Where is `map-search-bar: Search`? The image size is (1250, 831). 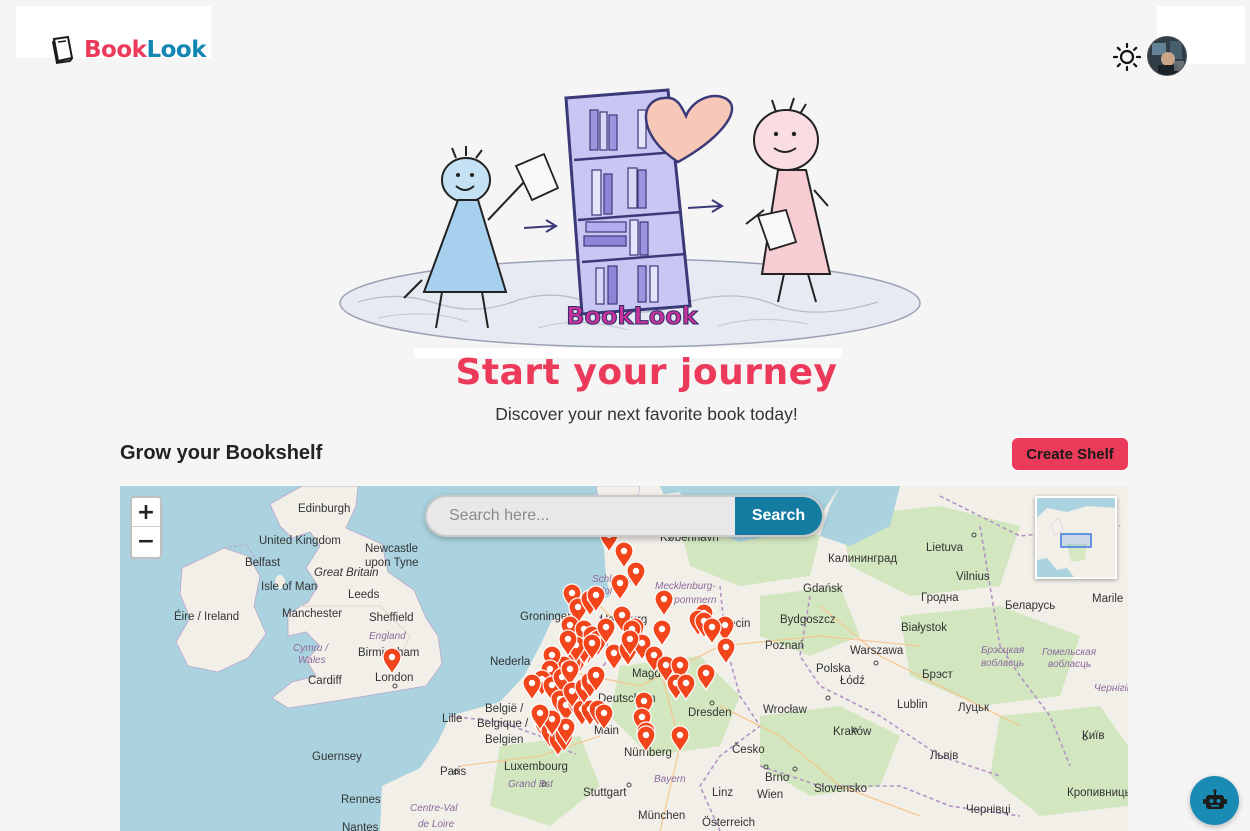 map-search-bar: Search is located at coordinates (624, 516).